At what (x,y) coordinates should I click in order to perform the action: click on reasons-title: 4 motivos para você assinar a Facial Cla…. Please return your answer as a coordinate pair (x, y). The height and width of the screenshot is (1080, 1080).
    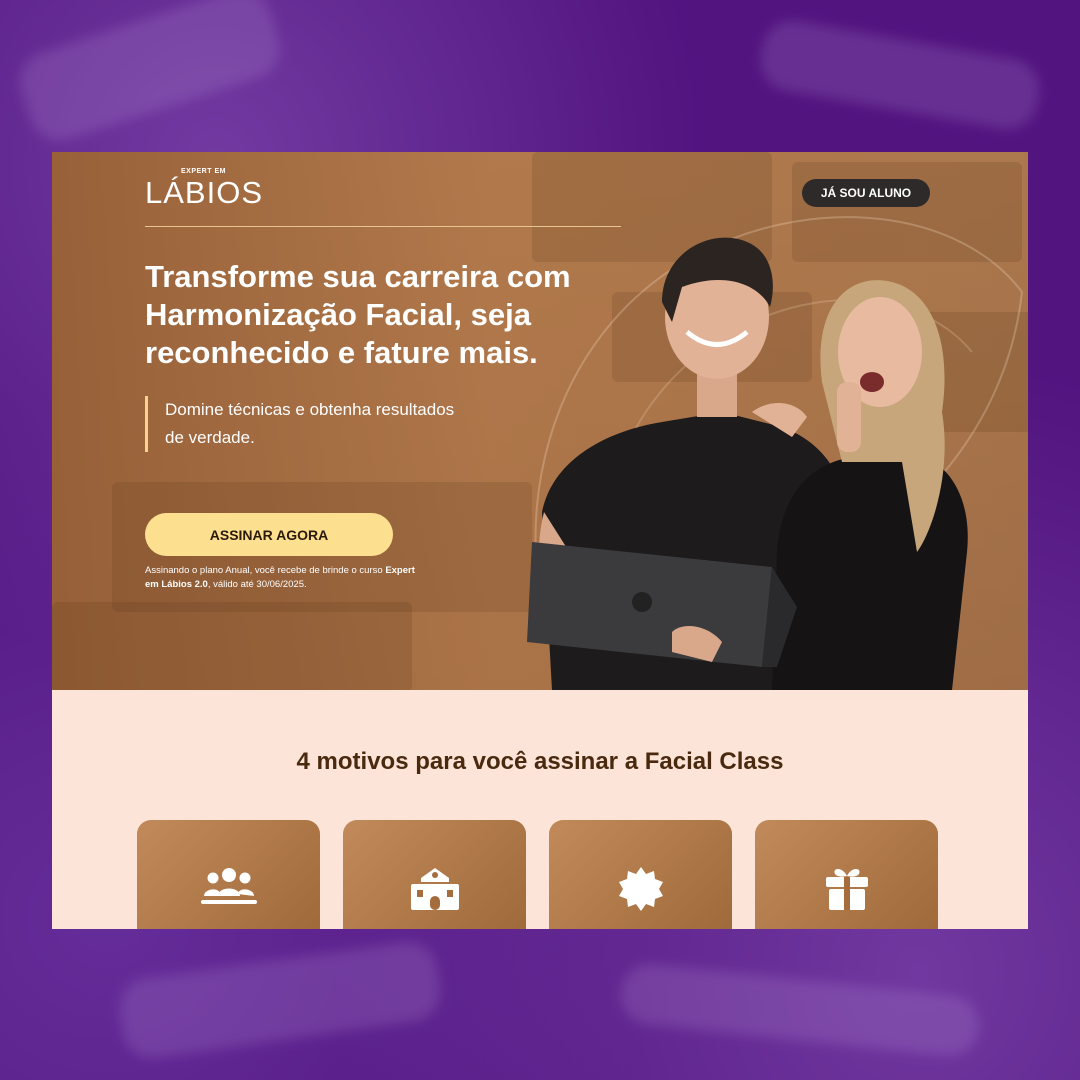
    Looking at the image, I should click on (540, 761).